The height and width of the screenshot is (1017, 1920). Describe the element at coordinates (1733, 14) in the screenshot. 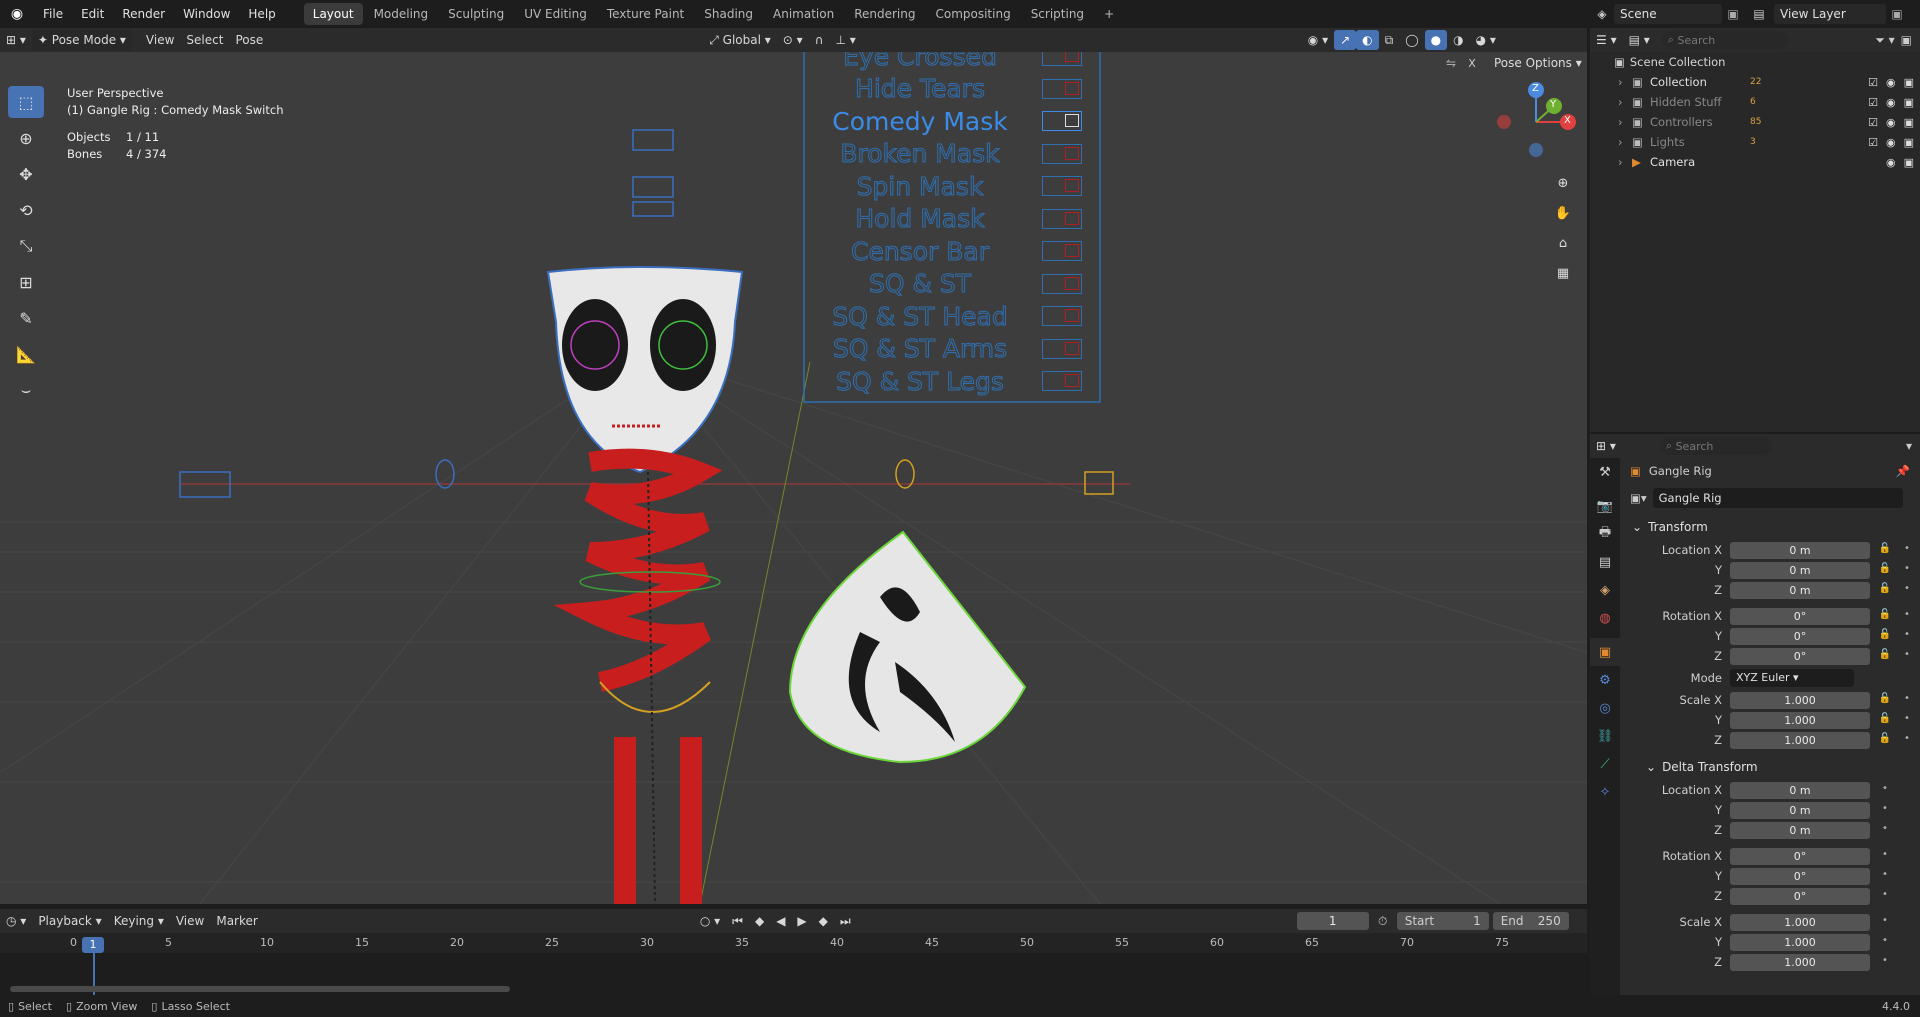

I see `new-scene-icon: ▣` at that location.